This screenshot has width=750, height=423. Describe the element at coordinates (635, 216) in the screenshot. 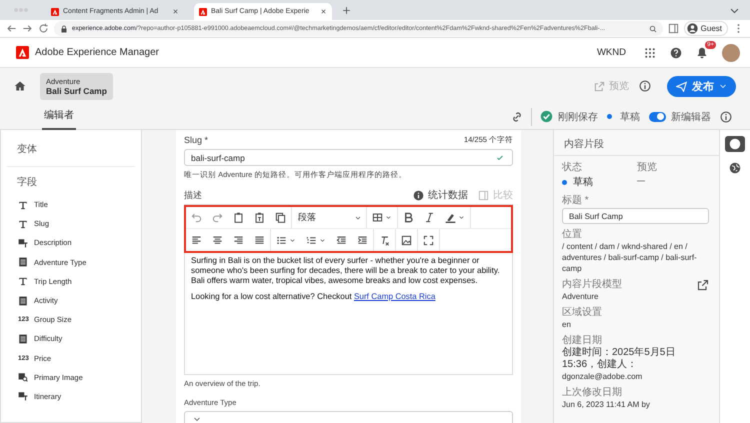

I see `title-field: Bali Surf Camp` at that location.